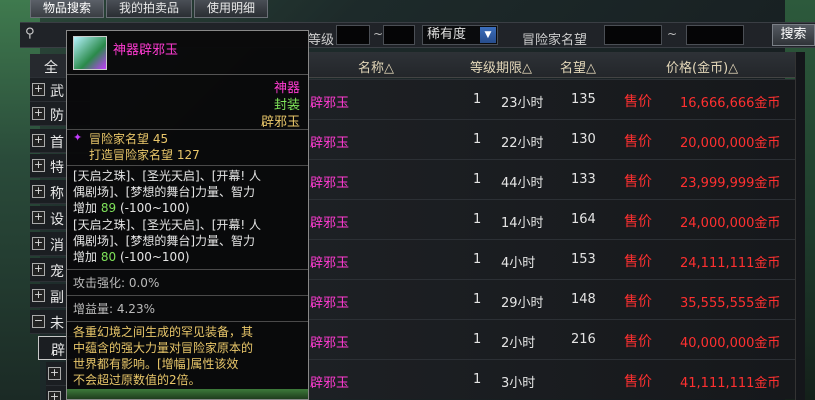  I want to click on reputation-icon: ✦, so click(78, 137).